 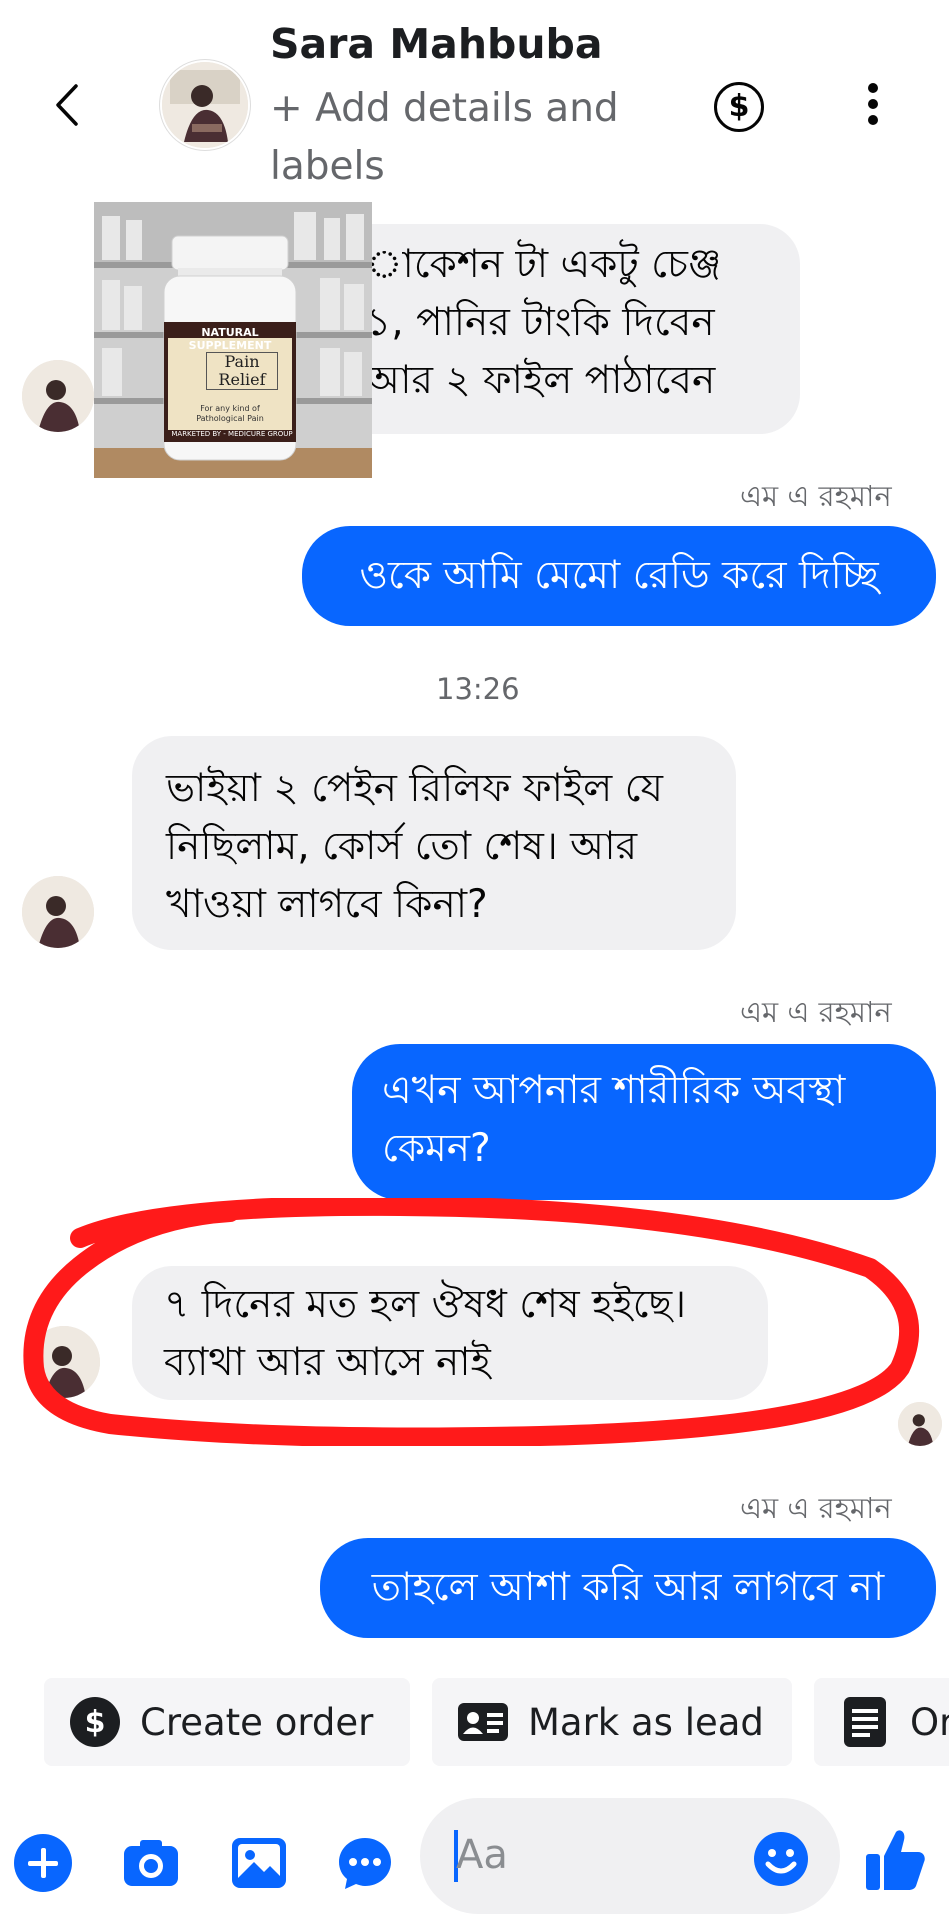 I want to click on create-order-button: $ Create order, so click(x=227, y=1722).